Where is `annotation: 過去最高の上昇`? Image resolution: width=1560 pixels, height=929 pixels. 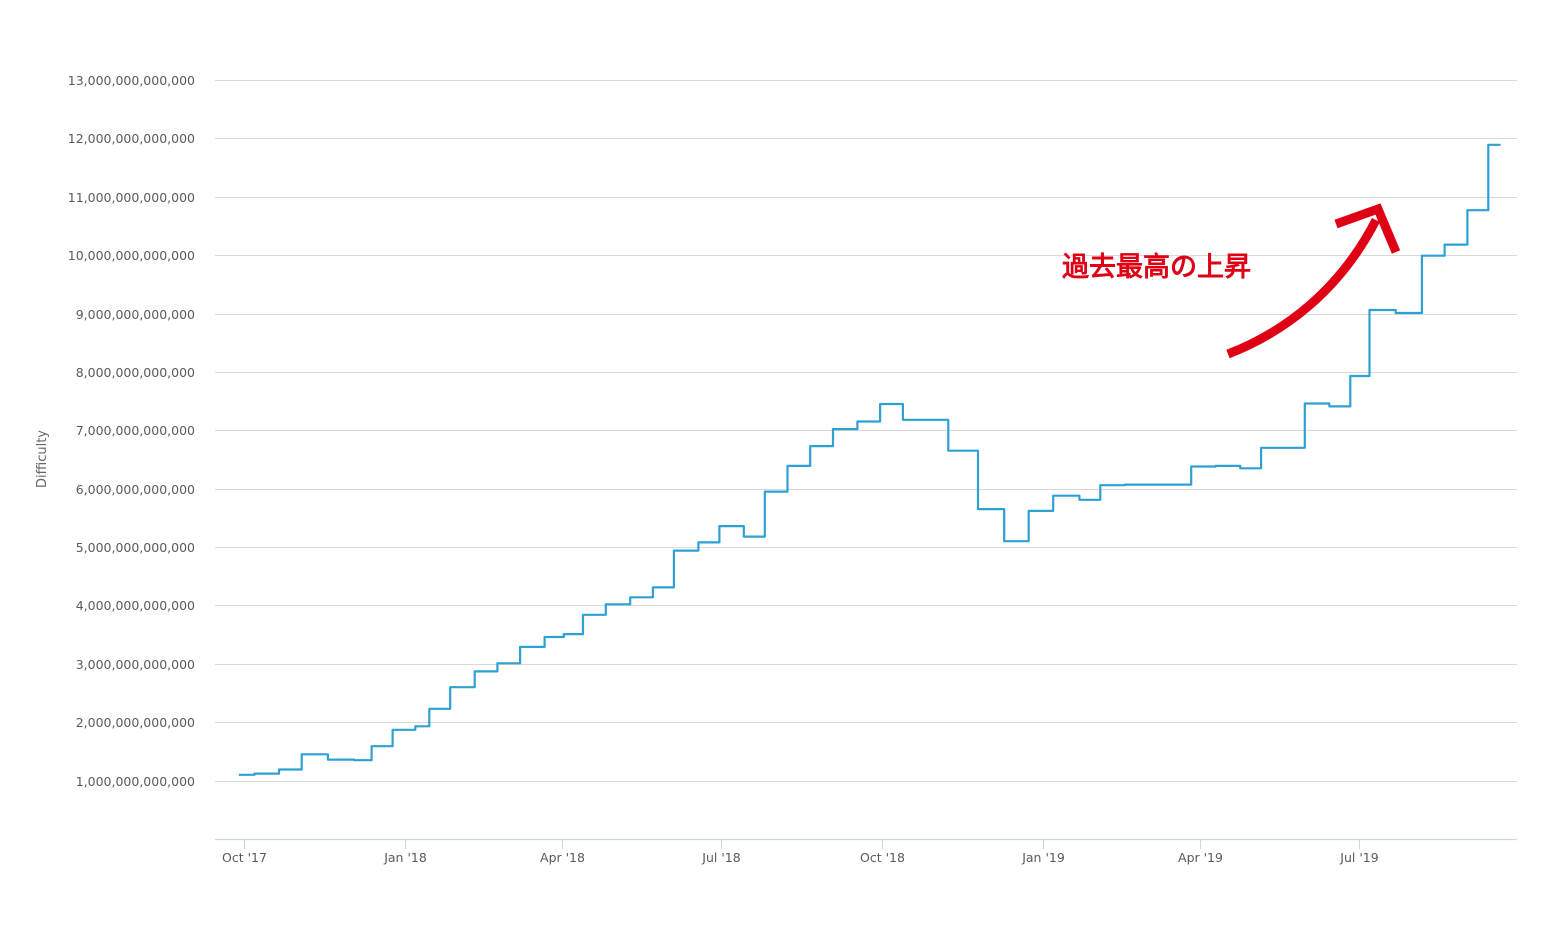 annotation: 過去最高の上昇 is located at coordinates (1229, 281).